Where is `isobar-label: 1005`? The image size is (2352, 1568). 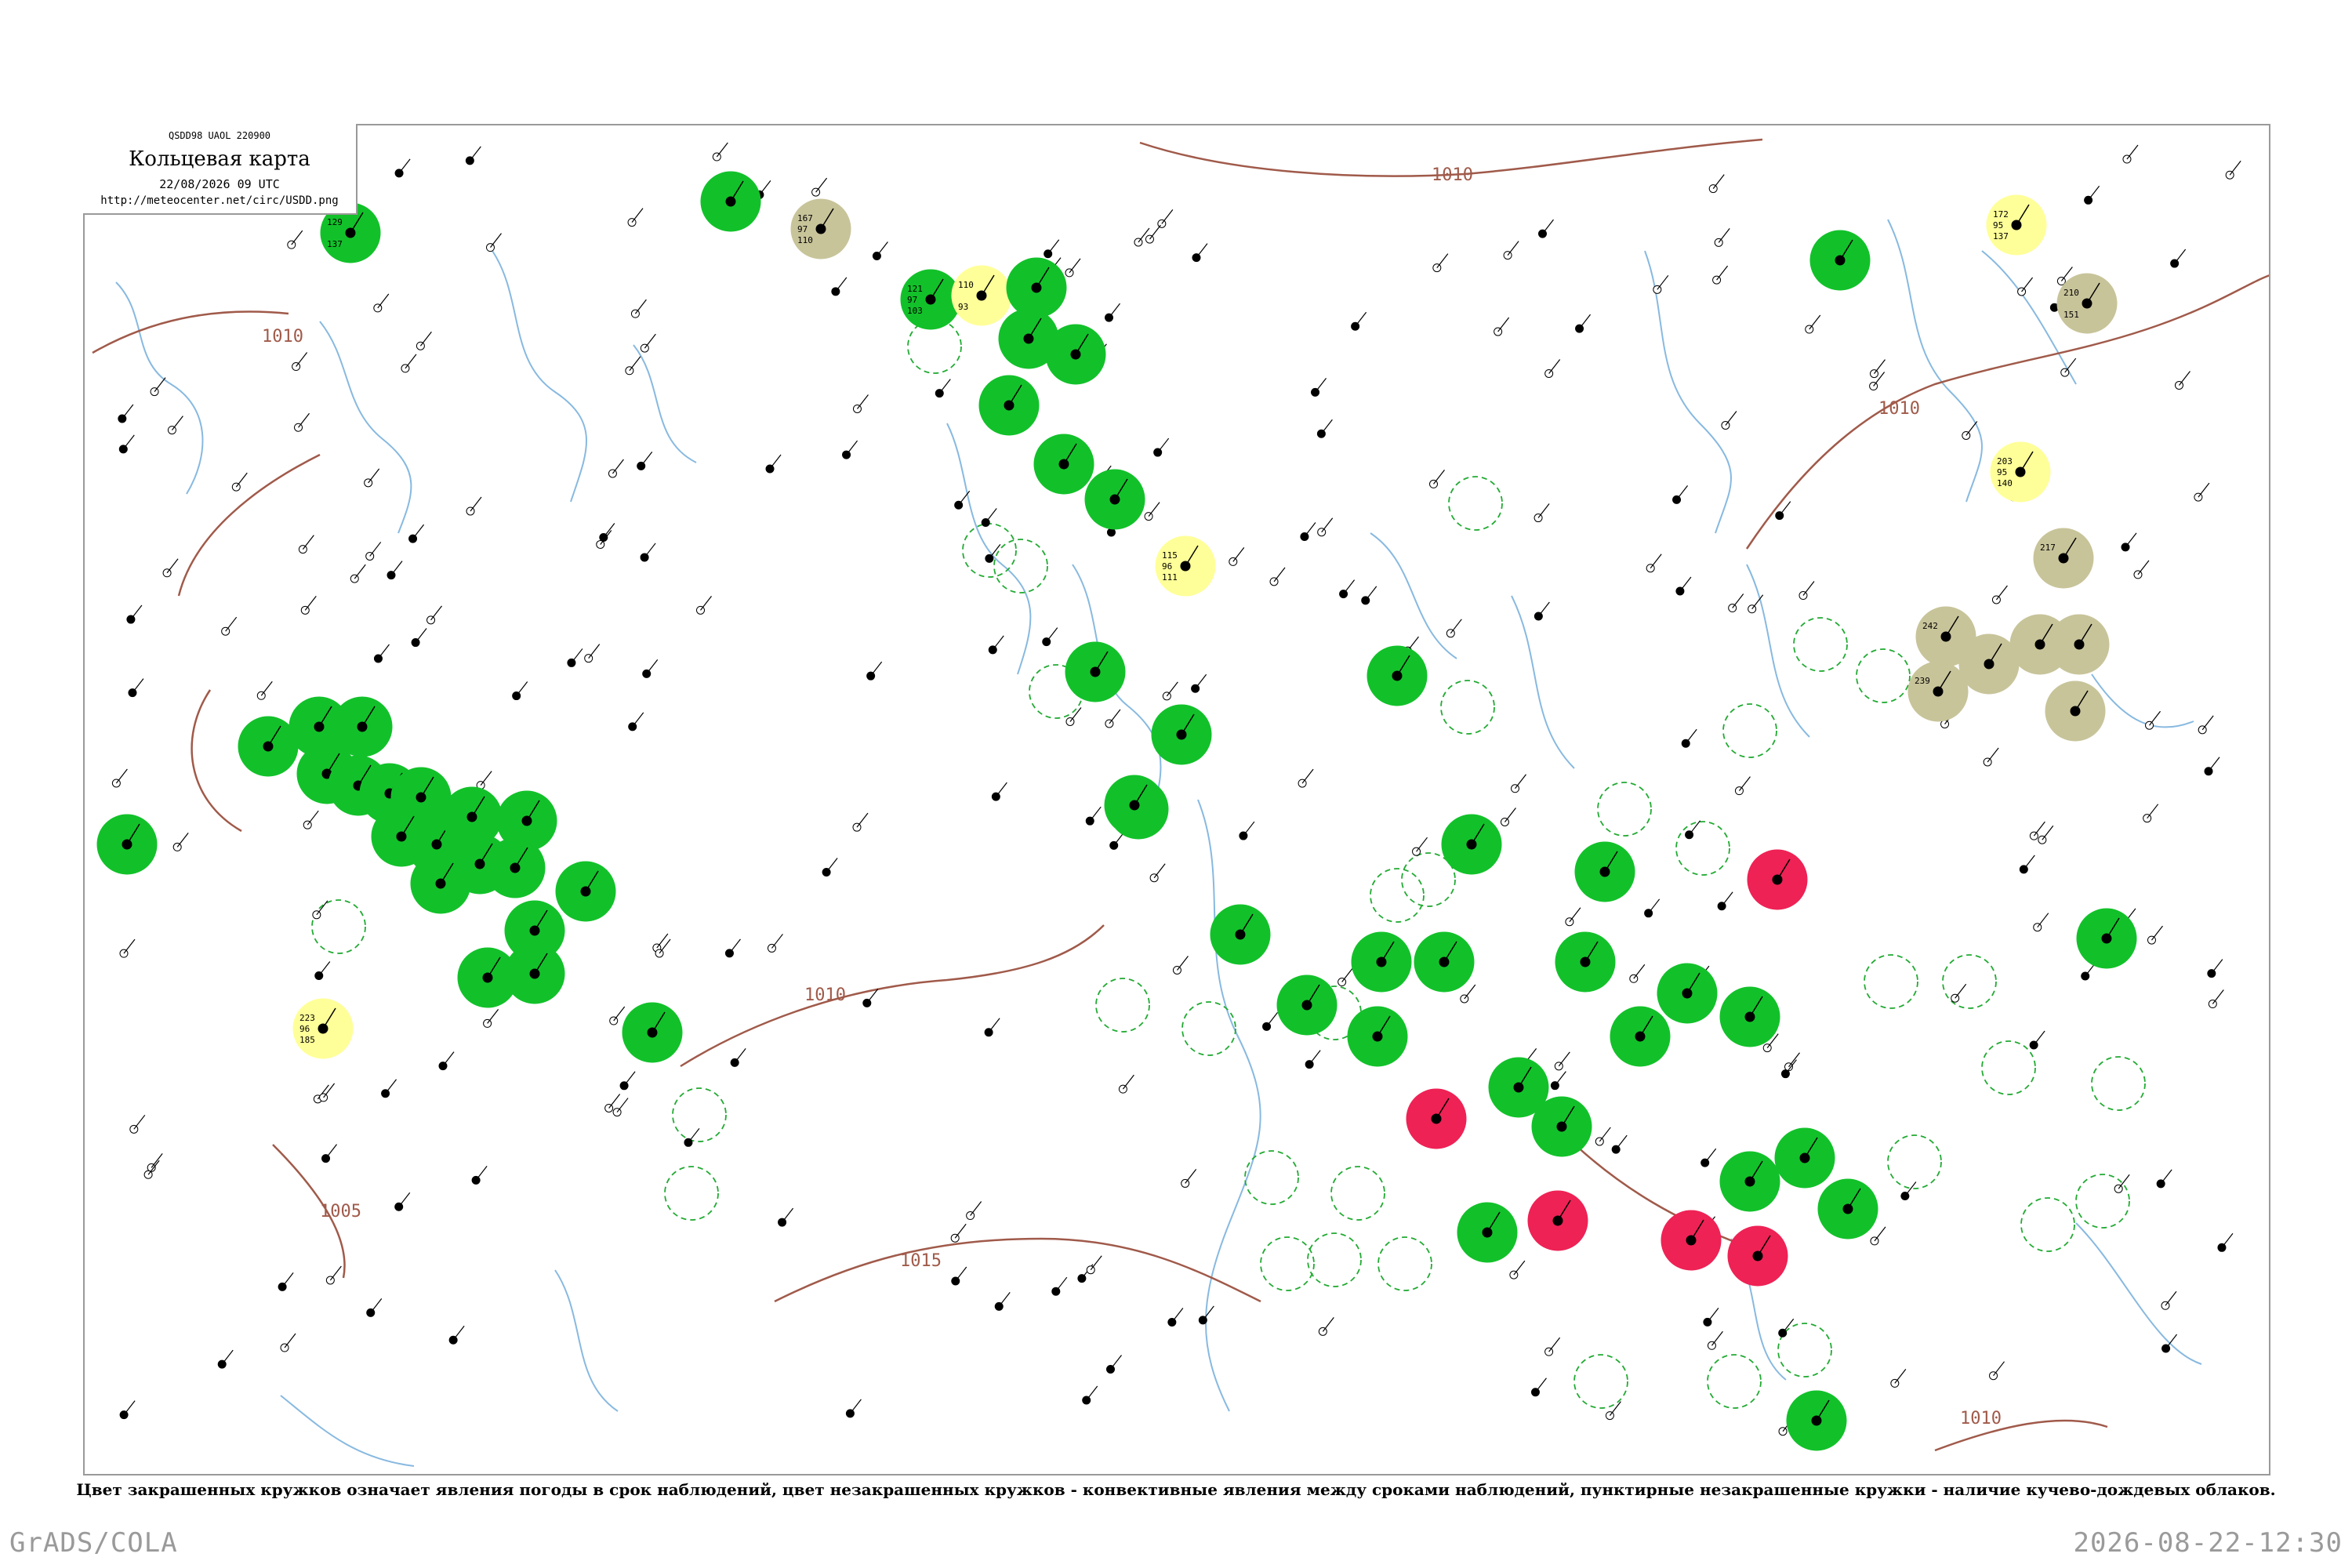 isobar-label: 1005 is located at coordinates (340, 1211).